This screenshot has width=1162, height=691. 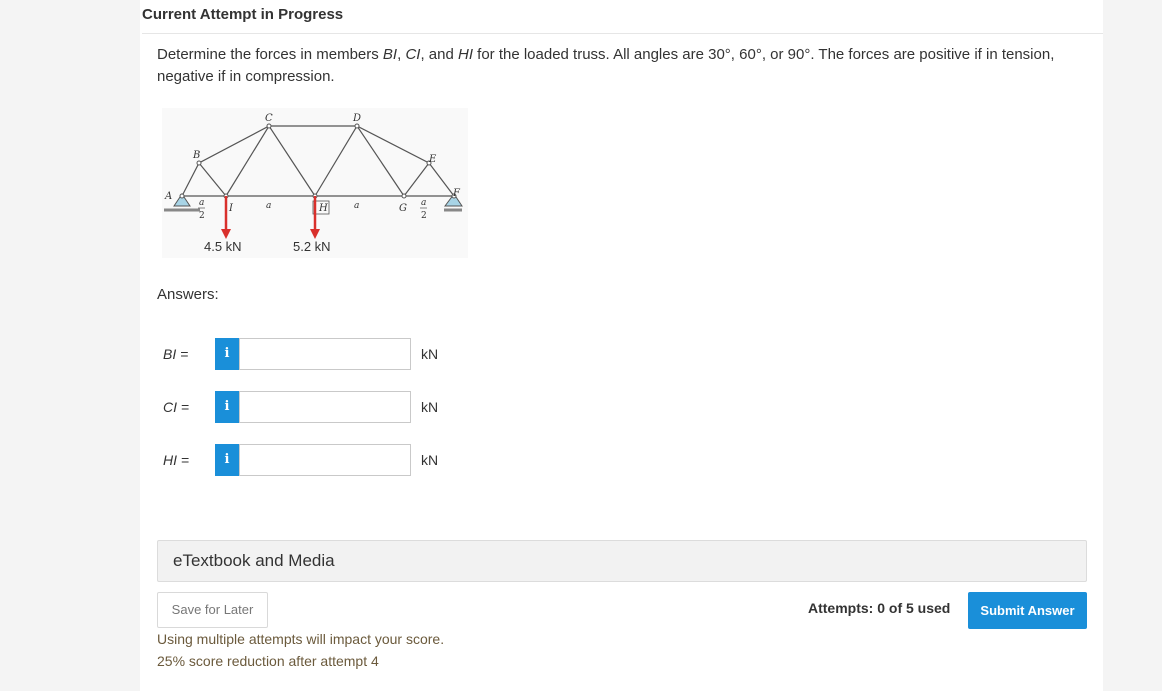 I want to click on label-f: F, so click(x=456, y=193).